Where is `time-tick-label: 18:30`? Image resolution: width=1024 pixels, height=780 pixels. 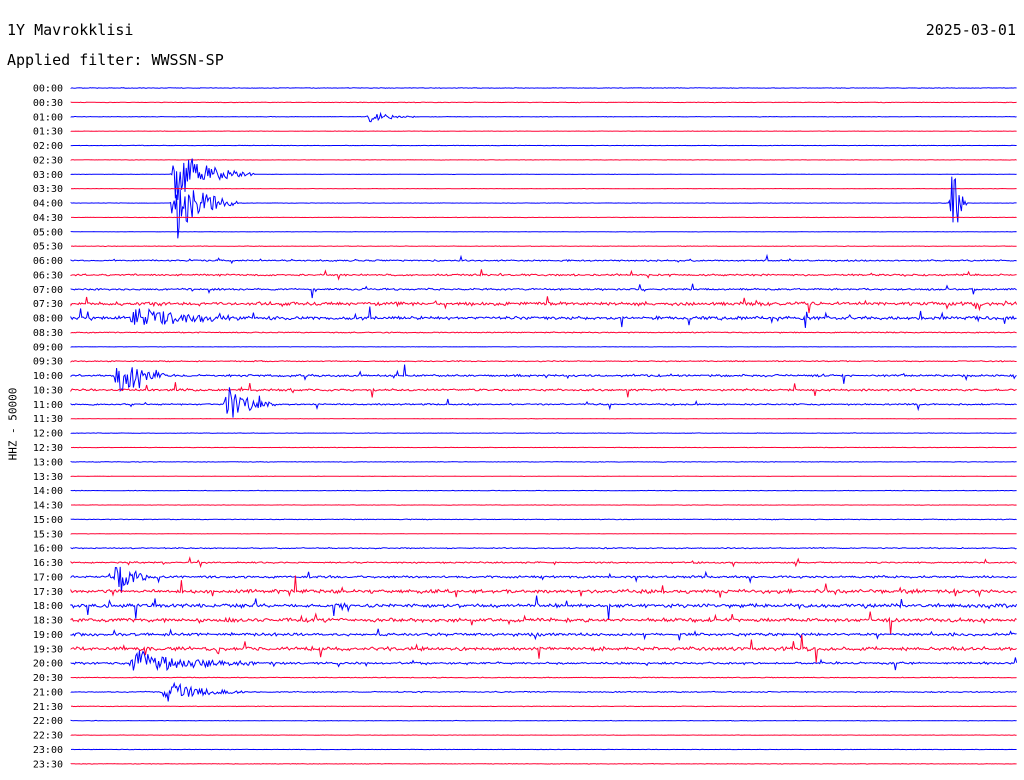 time-tick-label: 18:30 is located at coordinates (48, 621).